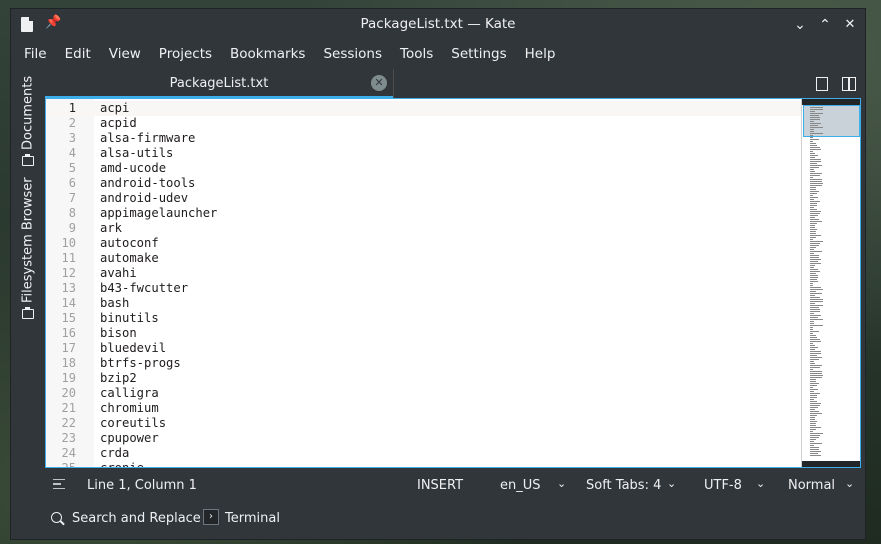 This screenshot has height=544, width=881. What do you see at coordinates (158, 213) in the screenshot?
I see `line-text: appimagelauncher` at bounding box center [158, 213].